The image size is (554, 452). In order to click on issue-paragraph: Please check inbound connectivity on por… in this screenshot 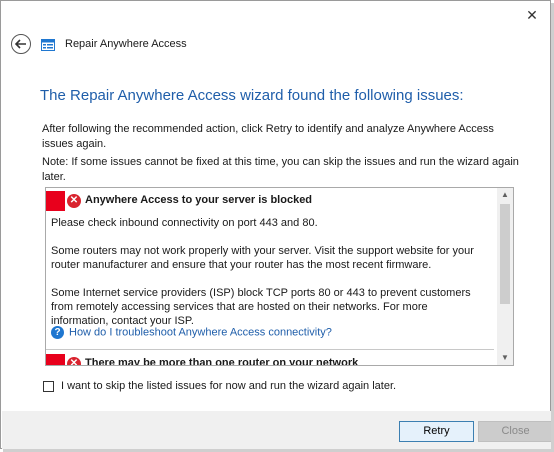, I will do `click(184, 223)`.